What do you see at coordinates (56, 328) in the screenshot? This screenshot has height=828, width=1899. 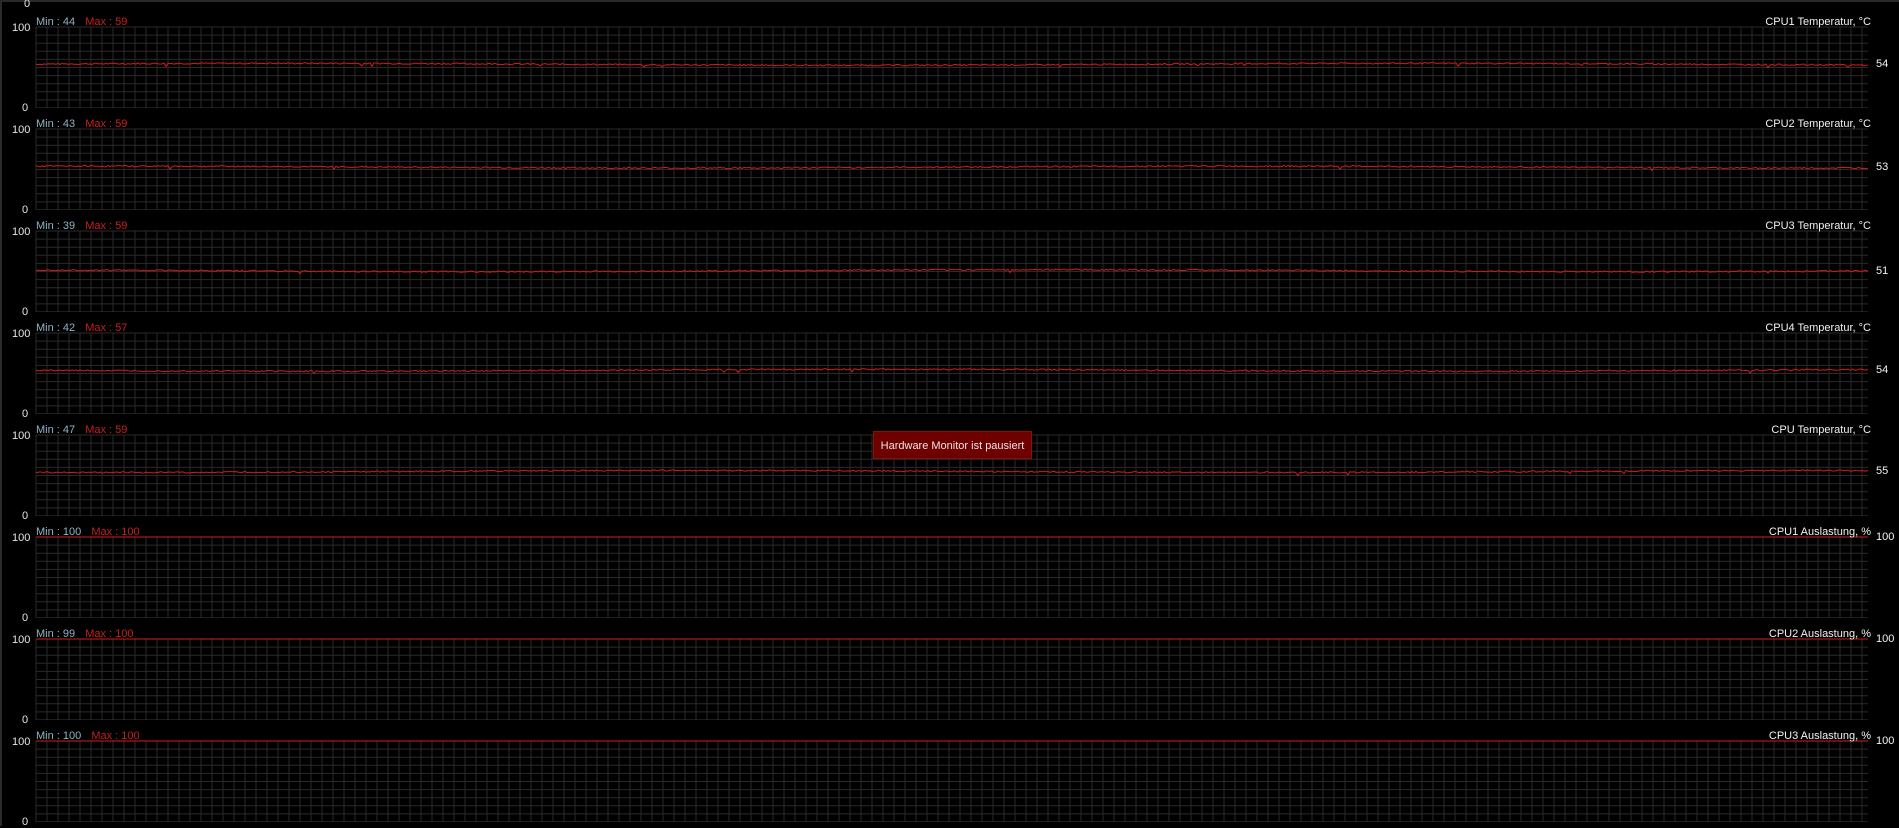 I see `min-value: Min : 42` at bounding box center [56, 328].